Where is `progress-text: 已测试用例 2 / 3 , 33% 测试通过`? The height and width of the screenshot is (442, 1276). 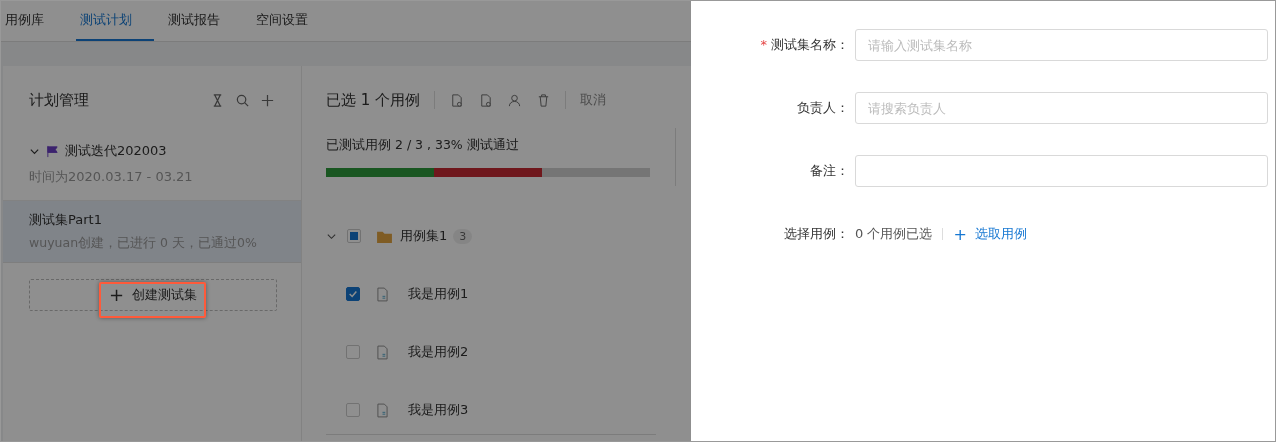 progress-text: 已测试用例 2 / 3 , 33% 测试通过 is located at coordinates (423, 145).